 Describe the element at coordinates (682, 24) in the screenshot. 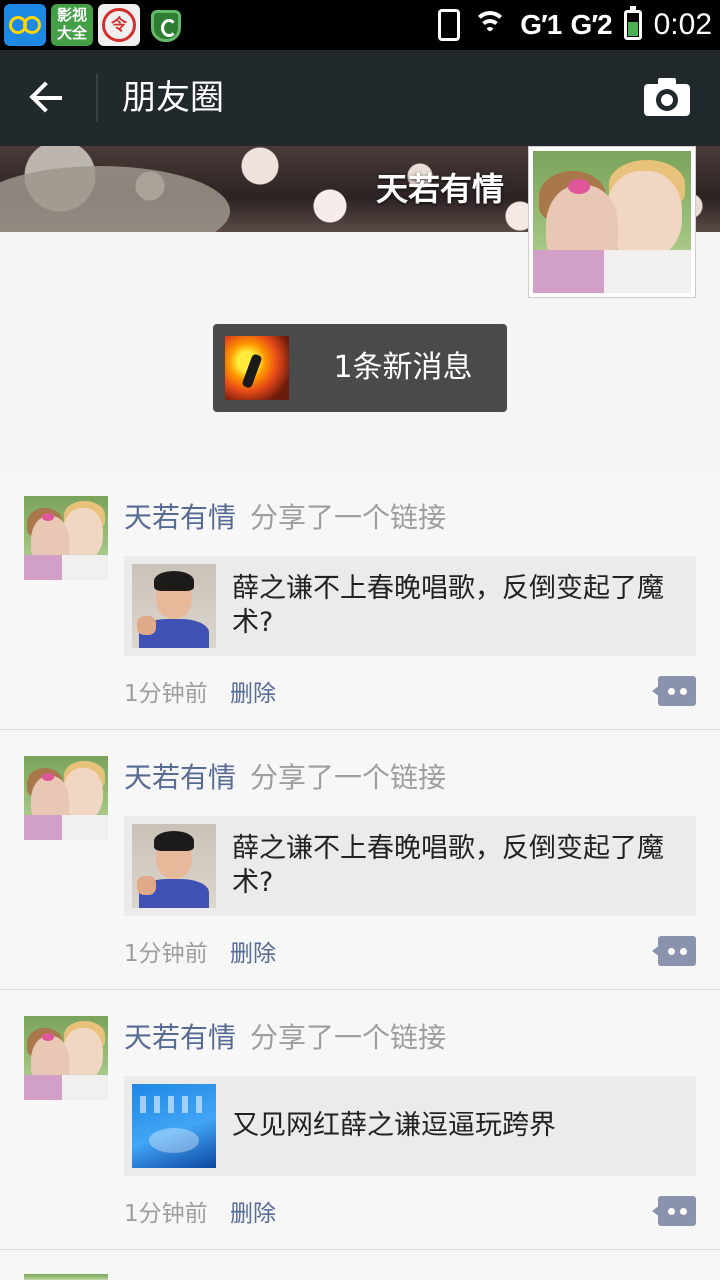

I see `status-time: 0:02` at that location.